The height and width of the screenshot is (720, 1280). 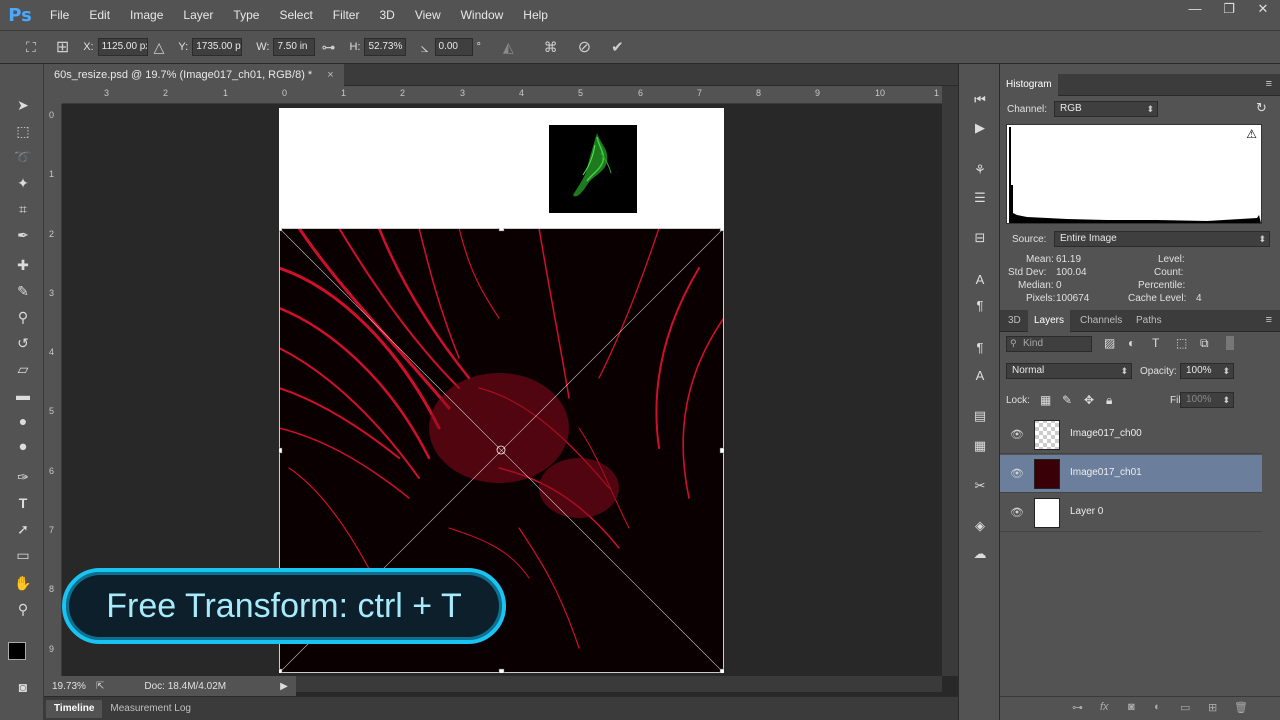 I want to click on layer-effects-icon: fx, so click(x=1104, y=707).